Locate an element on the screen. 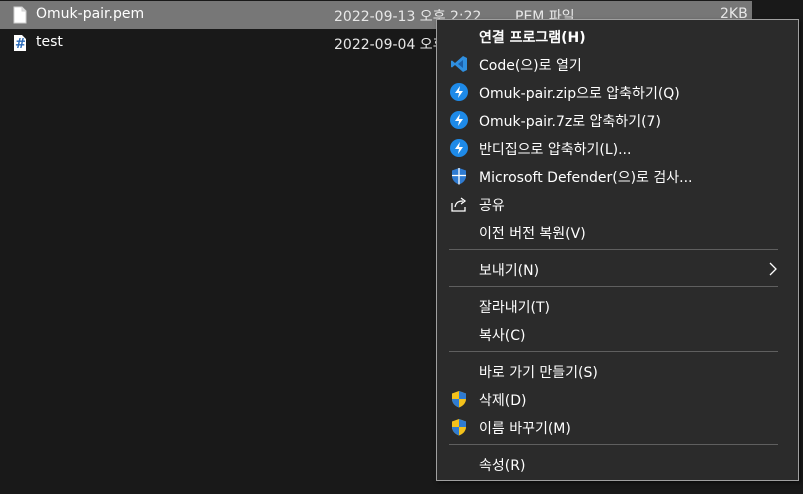 Image resolution: width=803 pixels, height=494 pixels. menu-item-open-with-code: Code(으)로 열기 is located at coordinates (617, 64).